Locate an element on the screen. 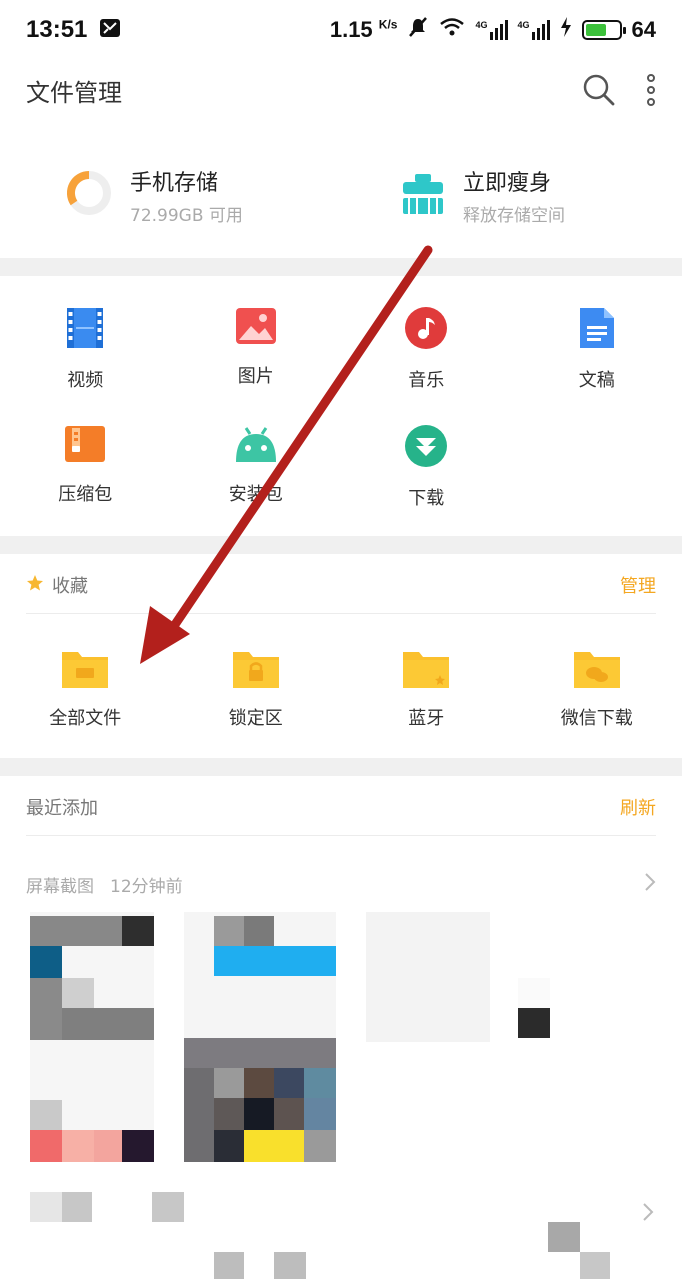  phone-storage-sub: 72.99GB 可用 is located at coordinates (186, 215).